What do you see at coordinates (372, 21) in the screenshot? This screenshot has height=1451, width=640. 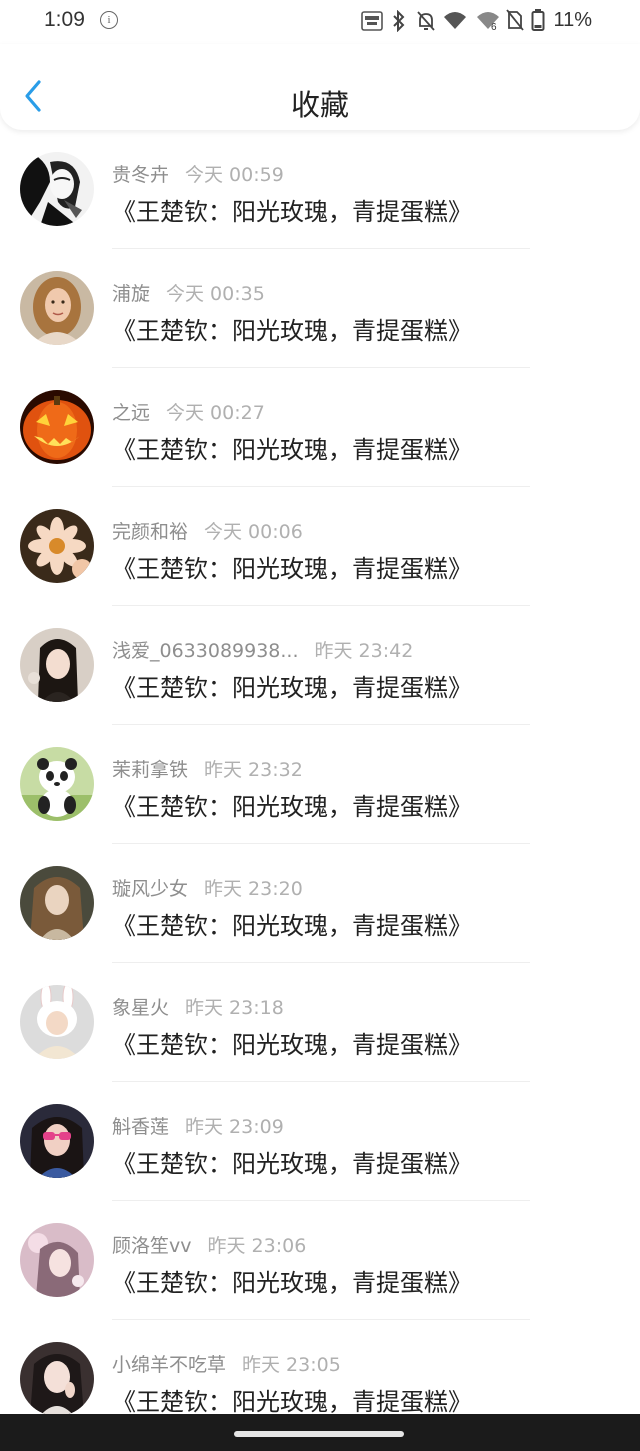 I see `auto-hz-icon` at bounding box center [372, 21].